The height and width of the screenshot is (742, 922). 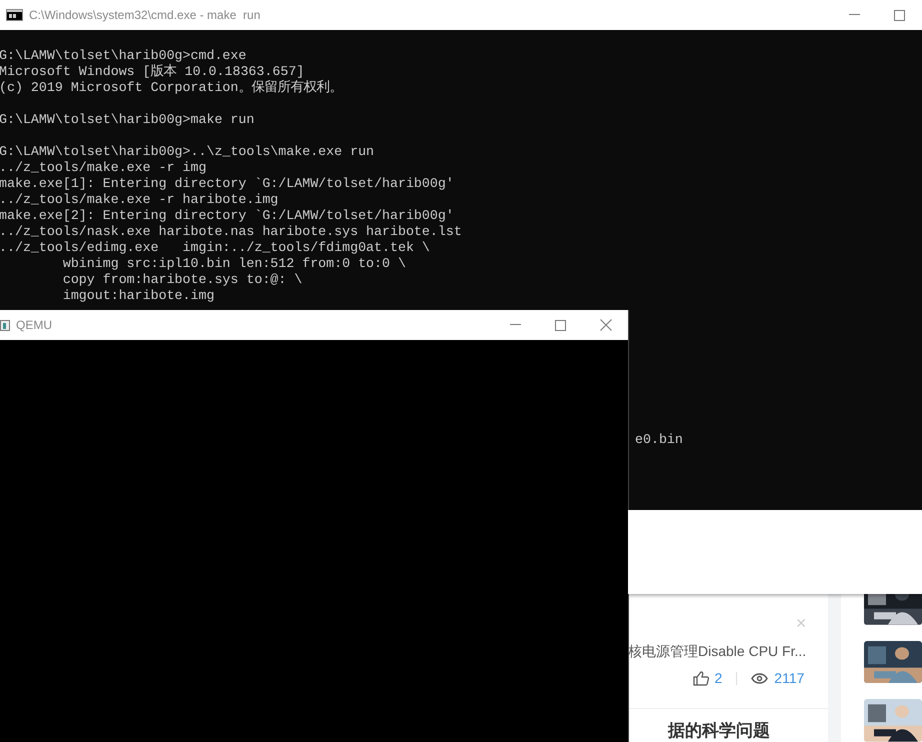 I want to click on console-line: G:\LAMW\tolset\harib00g>..\z_tools\make.exe run, so click(x=187, y=151).